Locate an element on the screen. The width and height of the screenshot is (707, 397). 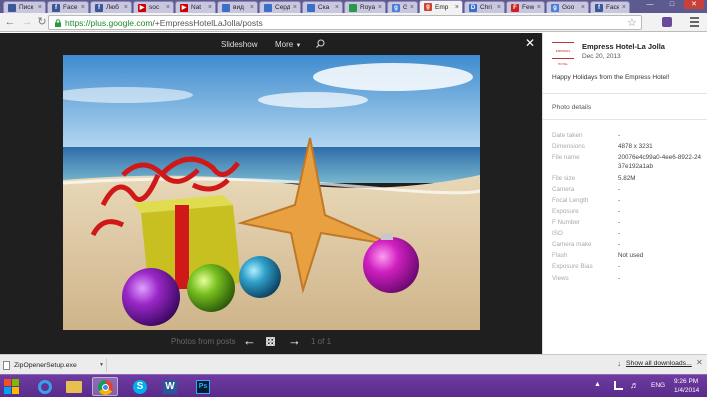
tab-title: Emp is located at coordinates (442, 7).